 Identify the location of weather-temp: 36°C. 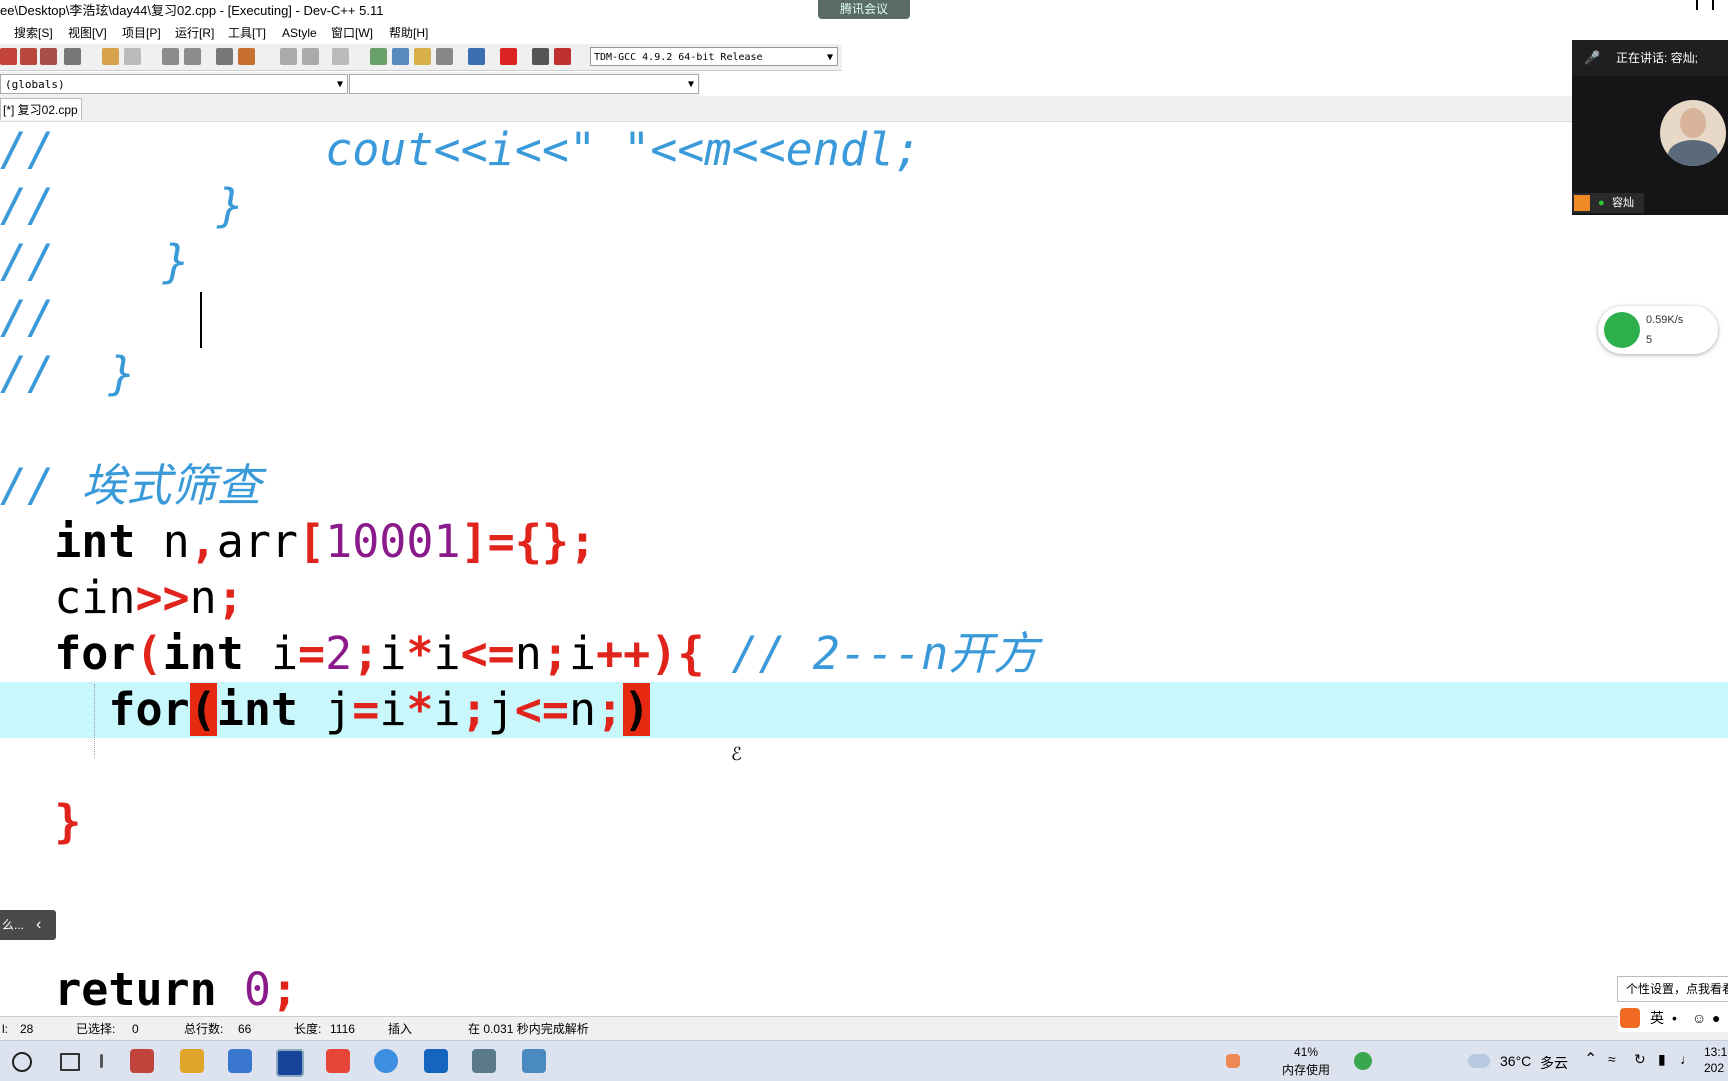
(1516, 1061).